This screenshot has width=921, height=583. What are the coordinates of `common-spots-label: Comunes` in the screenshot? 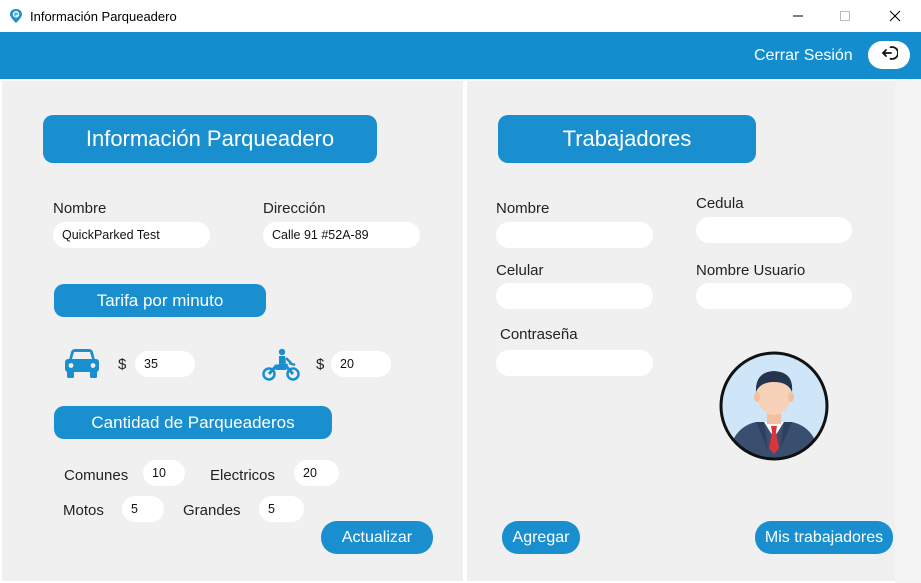 It's located at (96, 475).